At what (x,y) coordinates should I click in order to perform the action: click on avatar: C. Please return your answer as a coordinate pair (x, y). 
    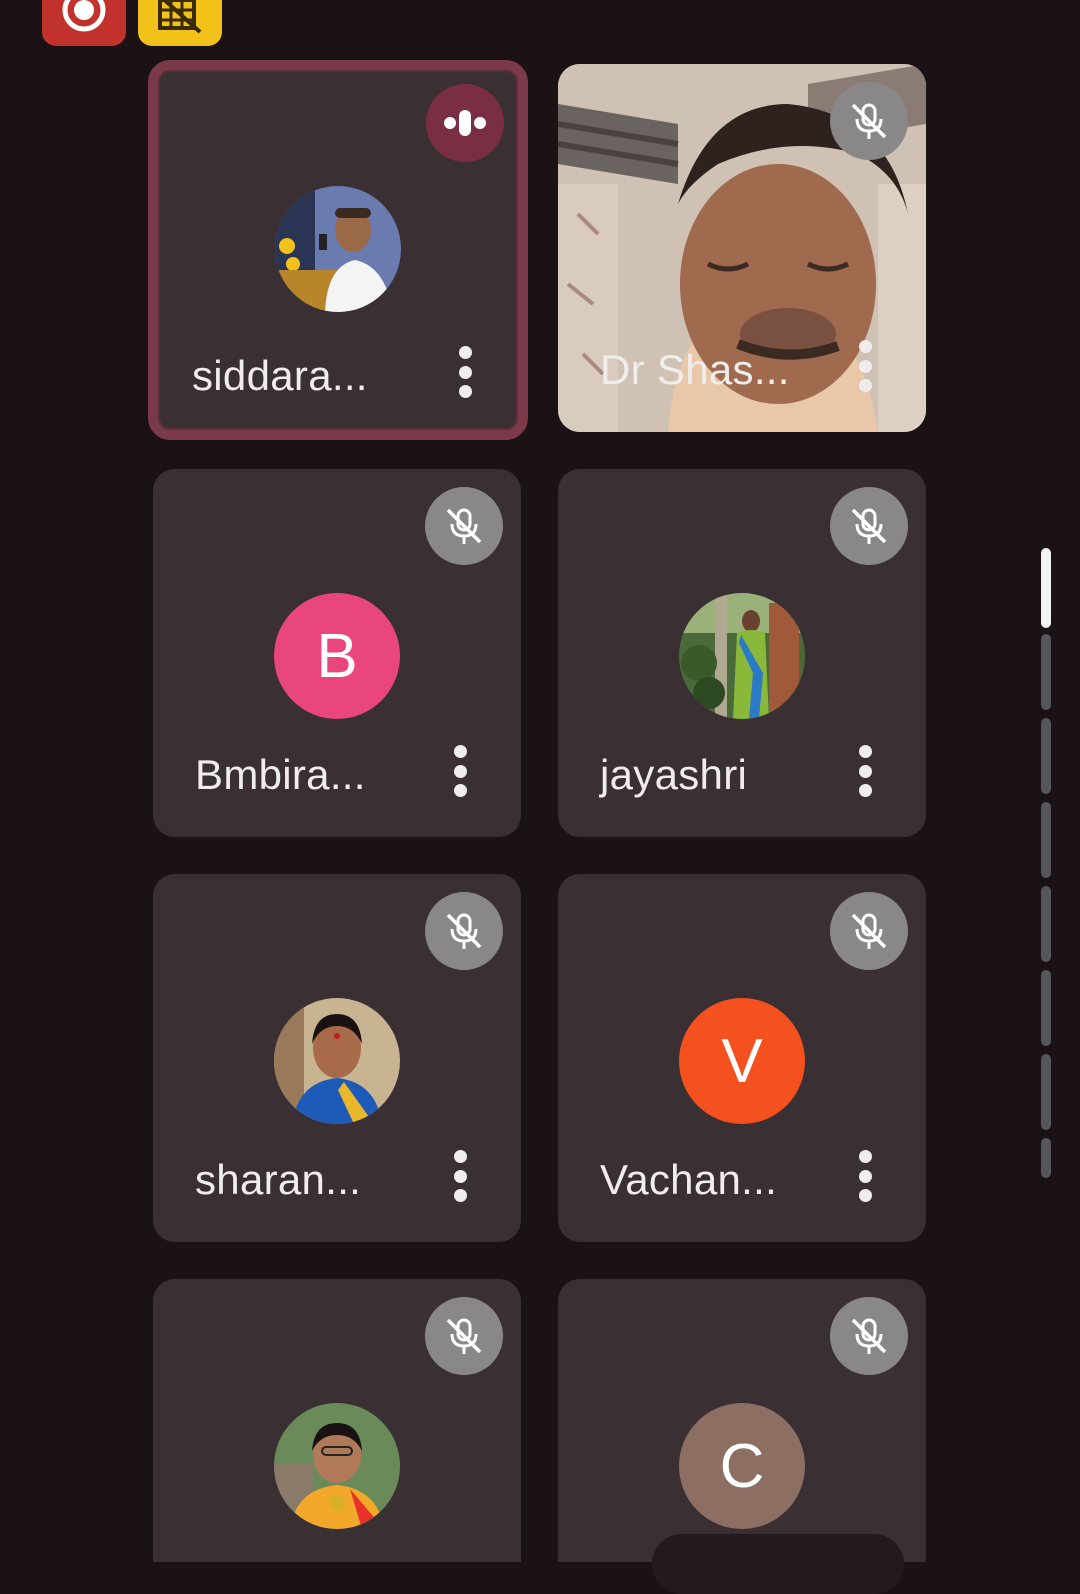
    Looking at the image, I should click on (742, 1466).